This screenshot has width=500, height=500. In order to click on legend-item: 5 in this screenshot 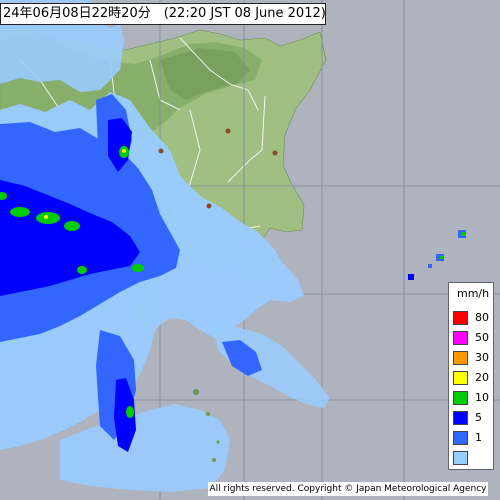, I will do `click(473, 418)`.